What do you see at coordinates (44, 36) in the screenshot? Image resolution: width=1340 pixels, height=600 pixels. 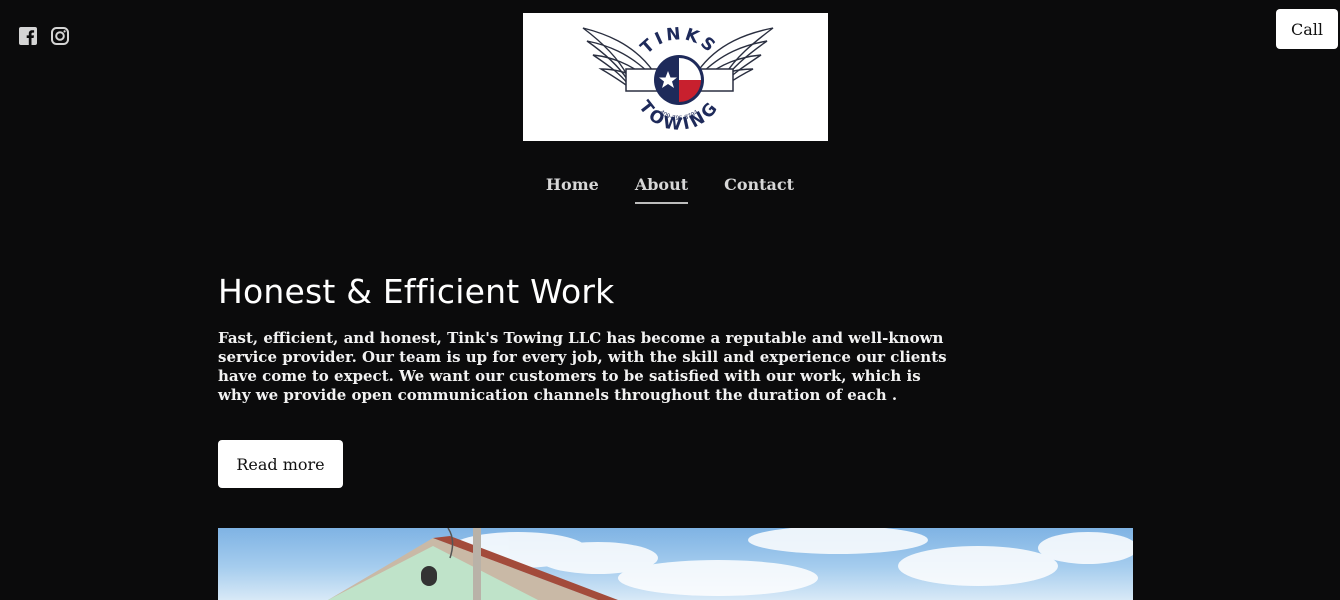 I see `social-links` at bounding box center [44, 36].